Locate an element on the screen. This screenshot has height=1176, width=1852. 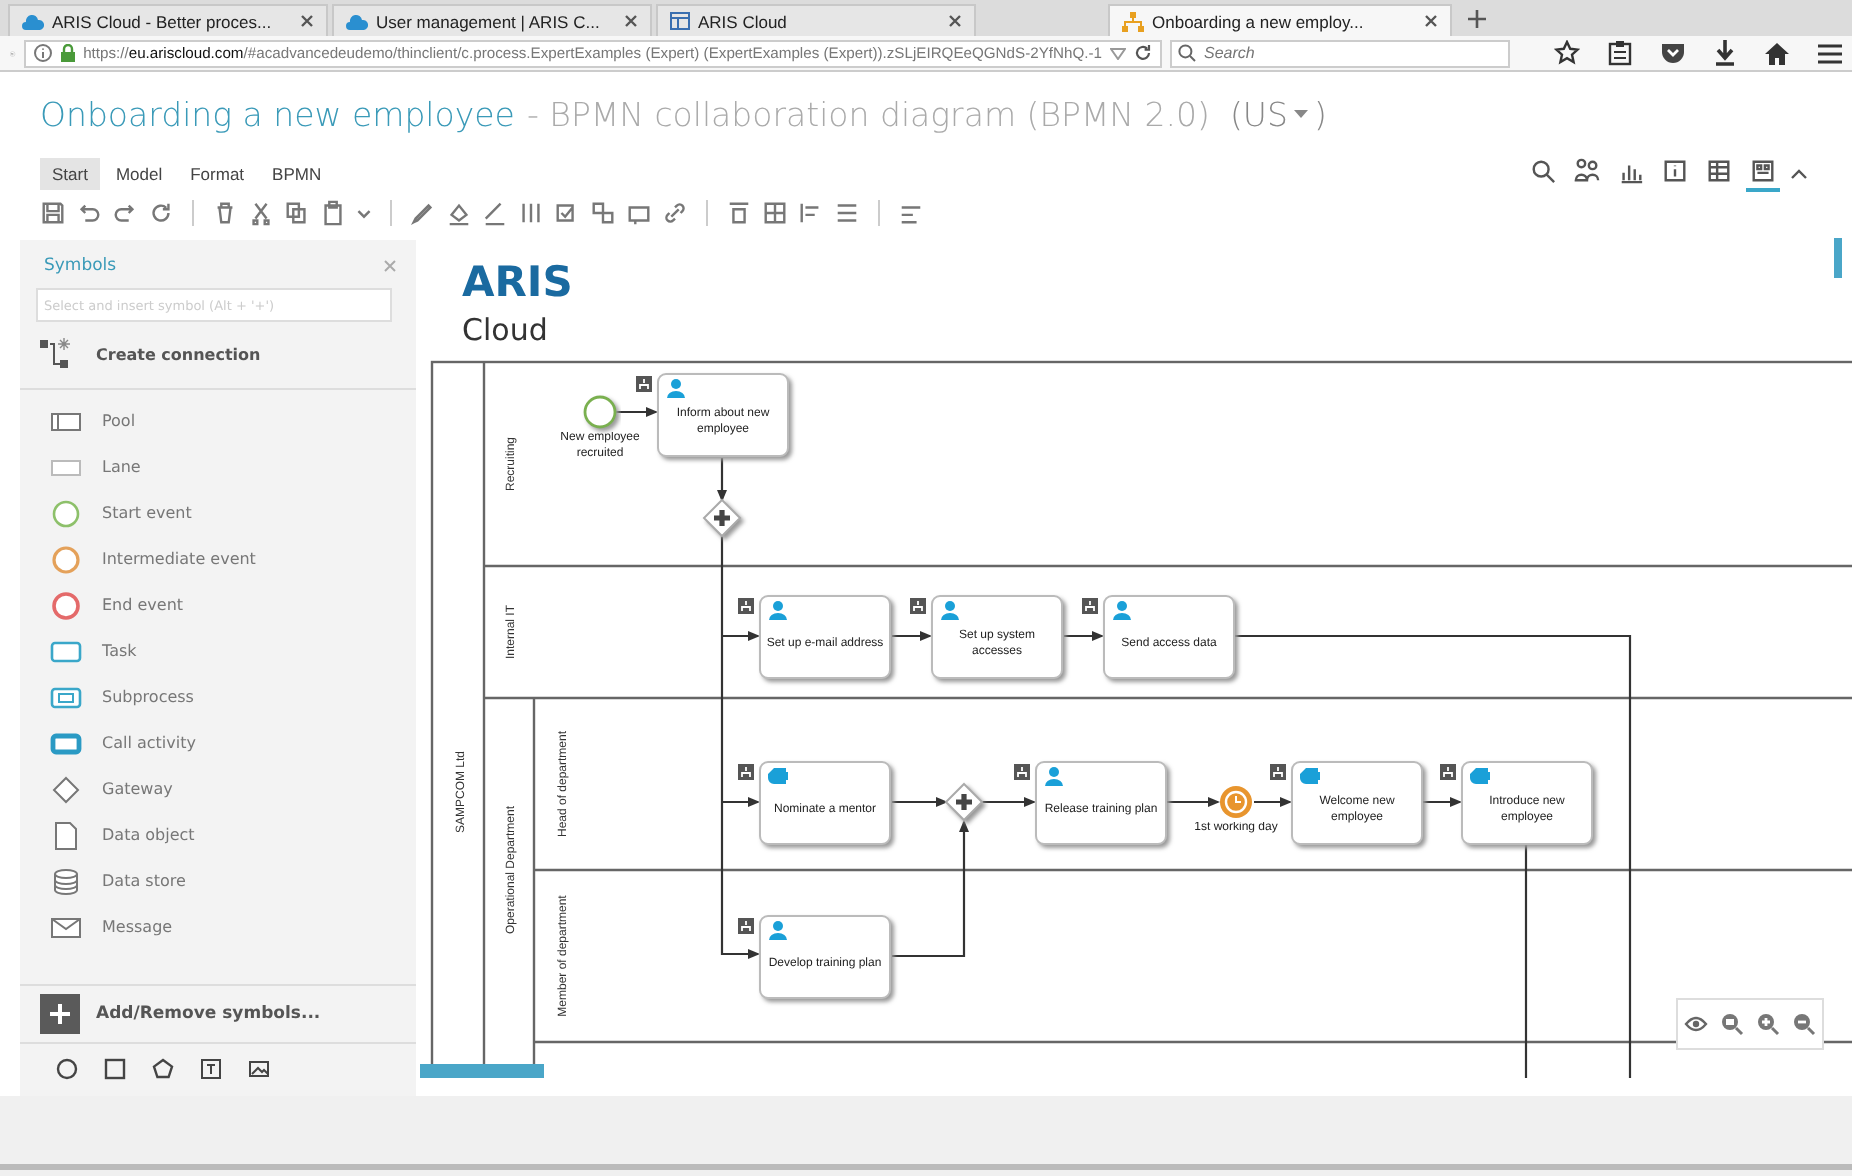
eye-icon is located at coordinates (1696, 1024).